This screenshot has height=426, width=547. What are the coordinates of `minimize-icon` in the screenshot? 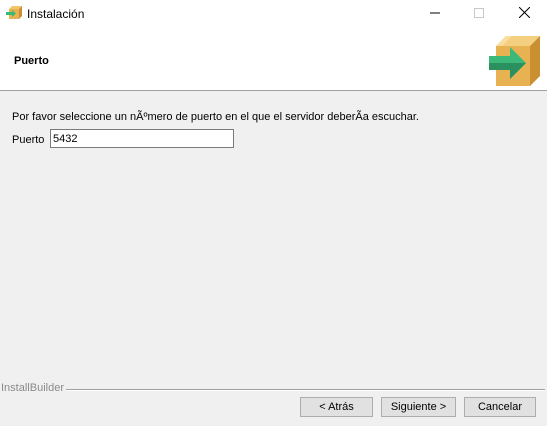 It's located at (435, 14).